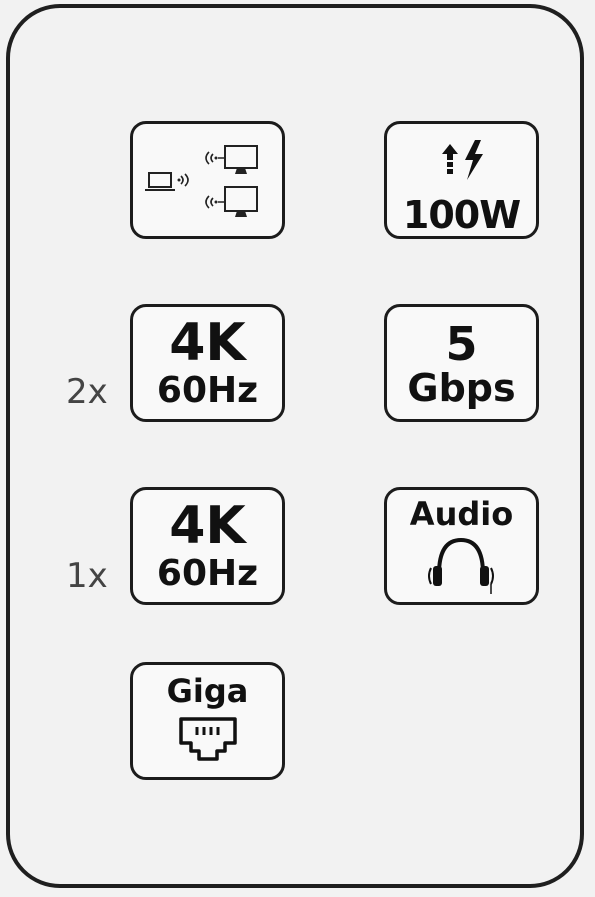 The width and height of the screenshot is (595, 897). What do you see at coordinates (461, 180) in the screenshot?
I see `power-delivery-badge: 100W` at bounding box center [461, 180].